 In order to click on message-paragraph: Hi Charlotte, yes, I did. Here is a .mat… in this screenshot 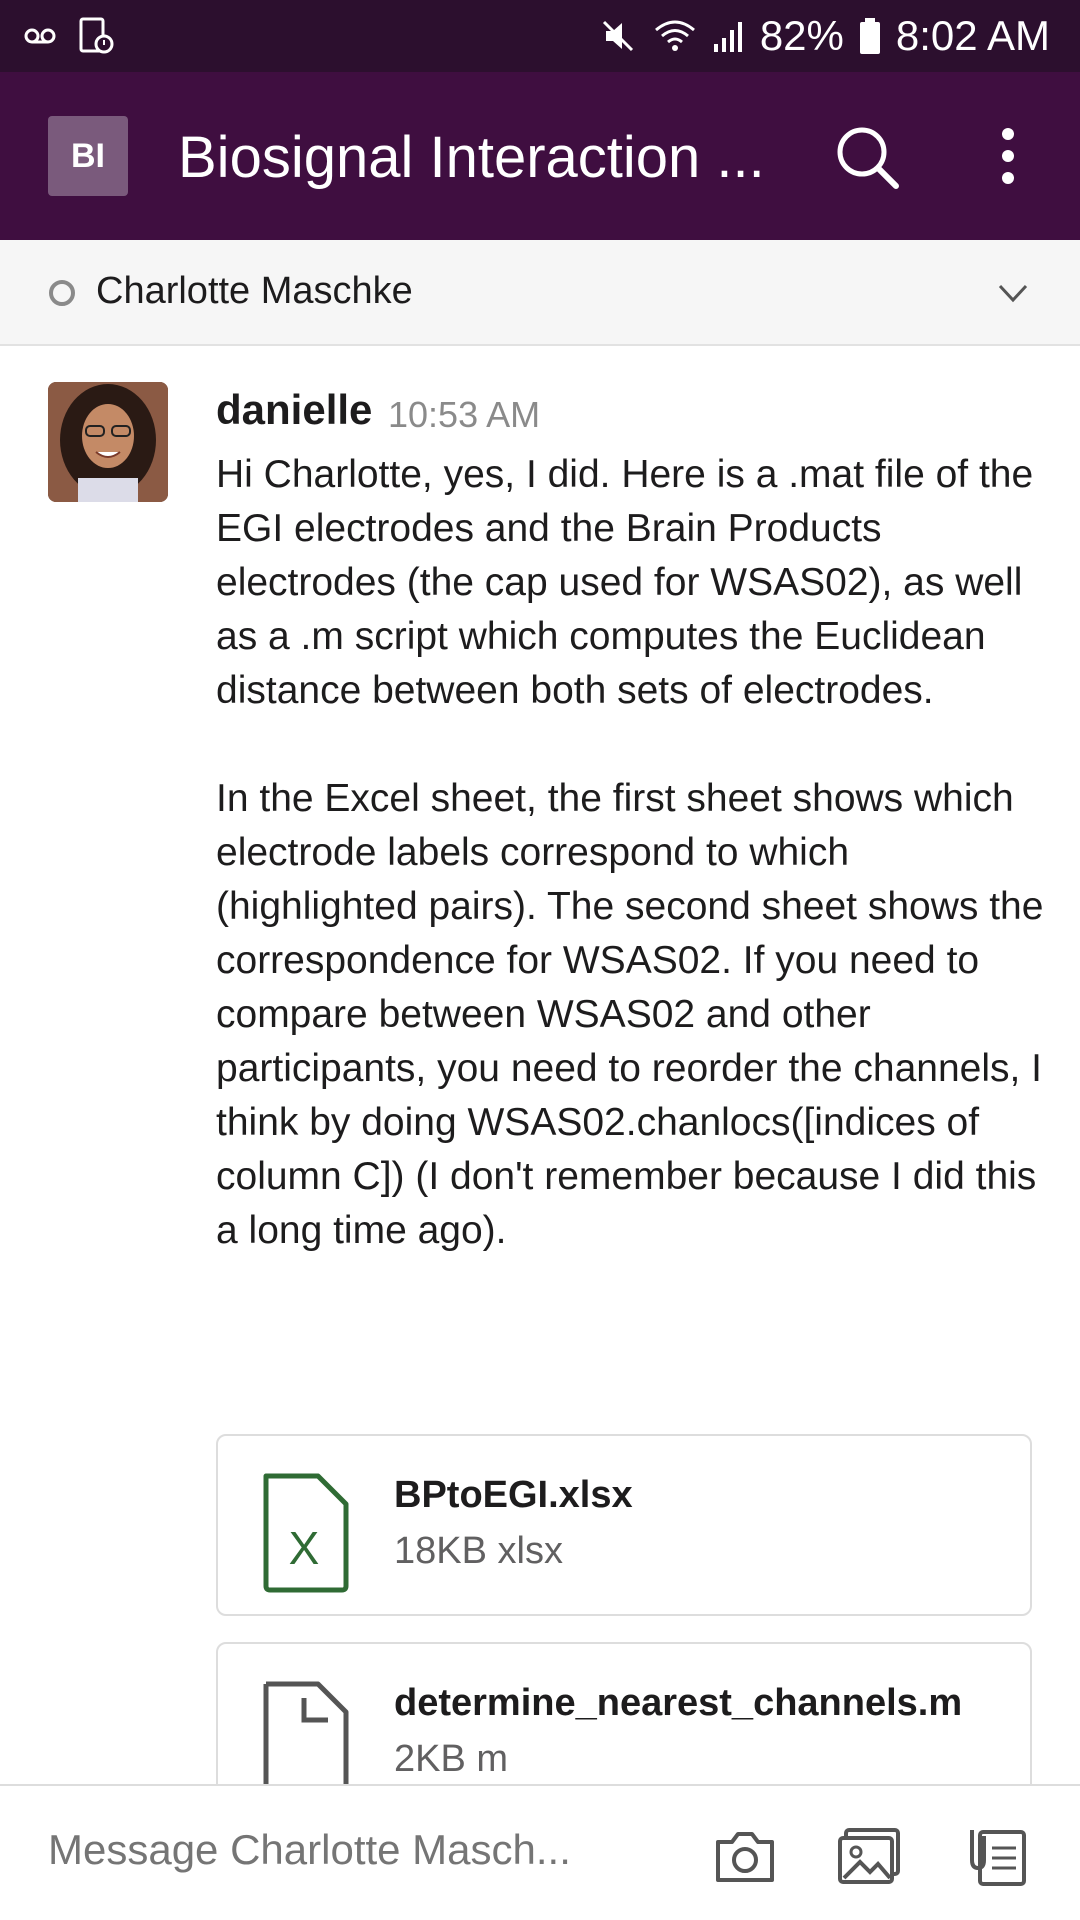, I will do `click(625, 582)`.